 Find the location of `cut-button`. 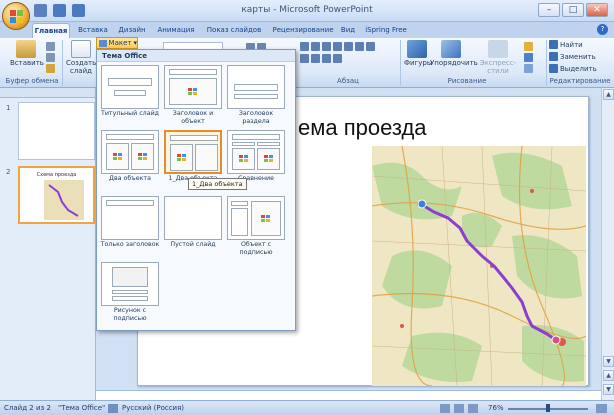

cut-button is located at coordinates (50, 46).